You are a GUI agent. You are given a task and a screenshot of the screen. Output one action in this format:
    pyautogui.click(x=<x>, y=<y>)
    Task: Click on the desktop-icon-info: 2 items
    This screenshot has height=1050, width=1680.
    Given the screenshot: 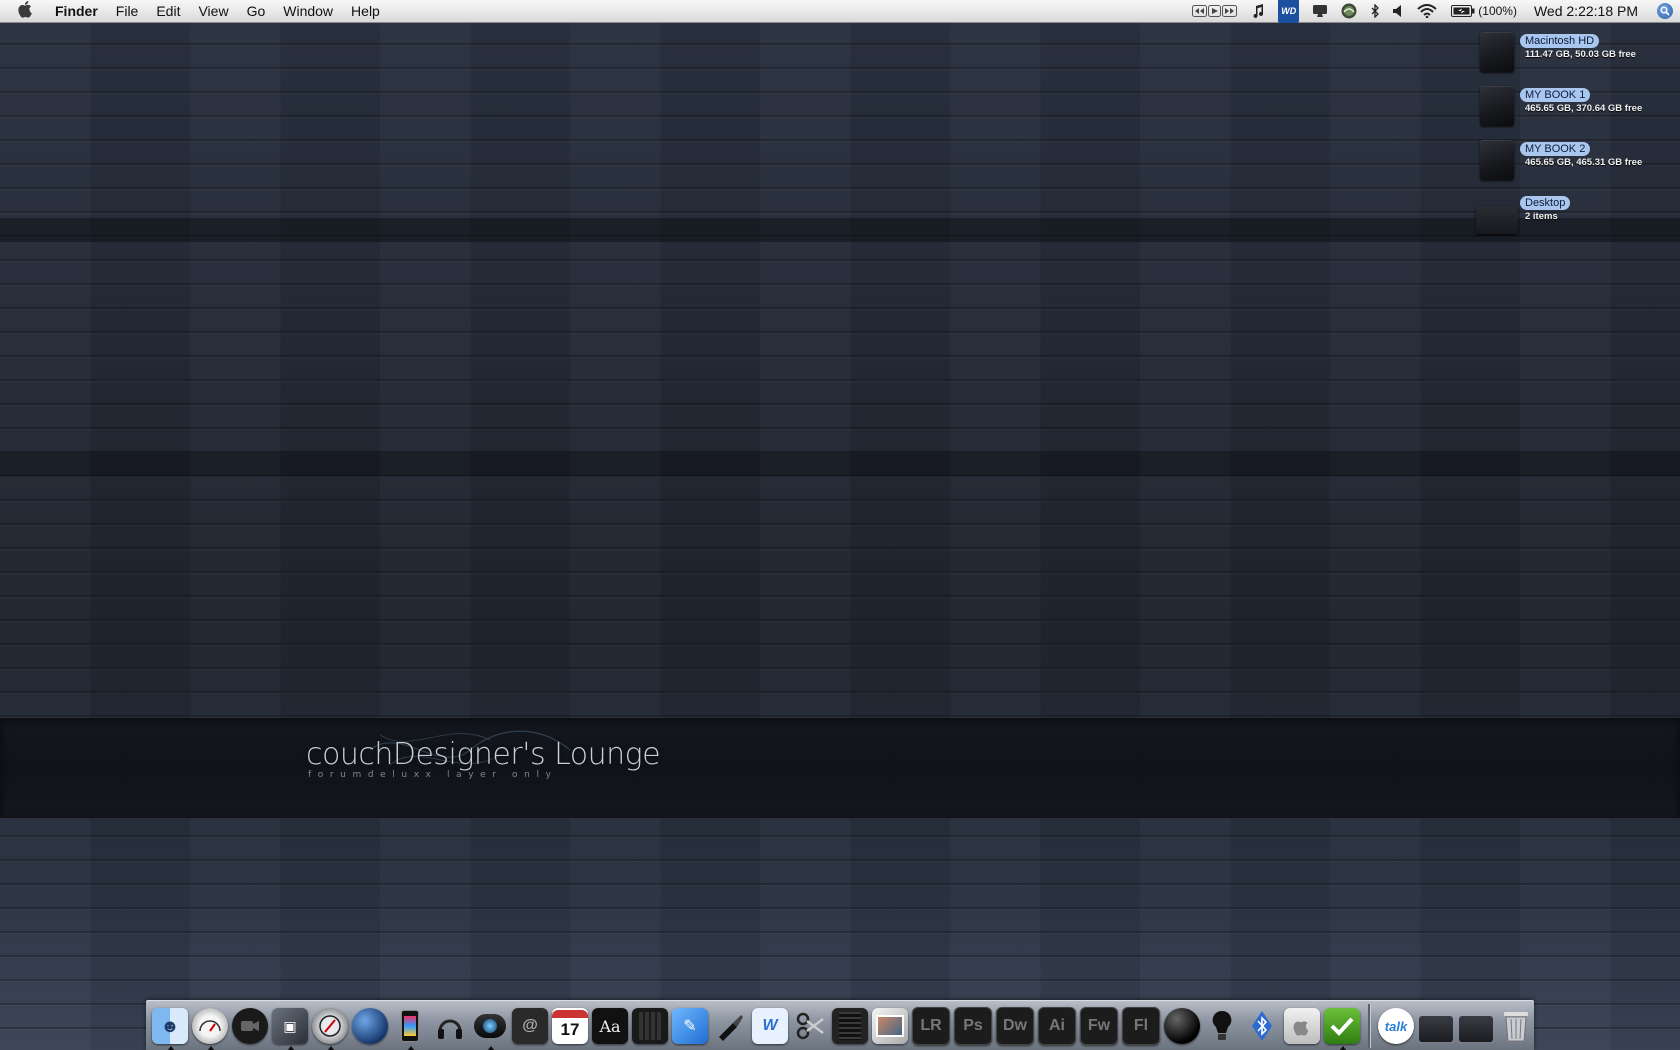 What is the action you would take?
    pyautogui.click(x=1541, y=216)
    